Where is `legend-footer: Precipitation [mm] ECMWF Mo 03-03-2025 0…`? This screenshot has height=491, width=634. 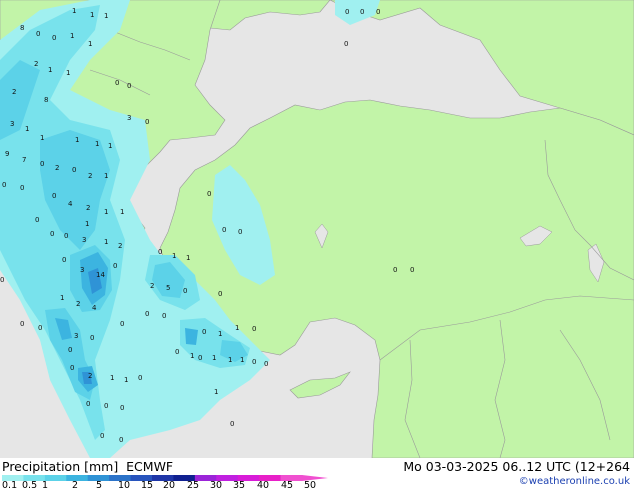
legend-footer: Precipitation [mm] ECMWF Mo 03-03-2025 0… is located at coordinates (317, 474).